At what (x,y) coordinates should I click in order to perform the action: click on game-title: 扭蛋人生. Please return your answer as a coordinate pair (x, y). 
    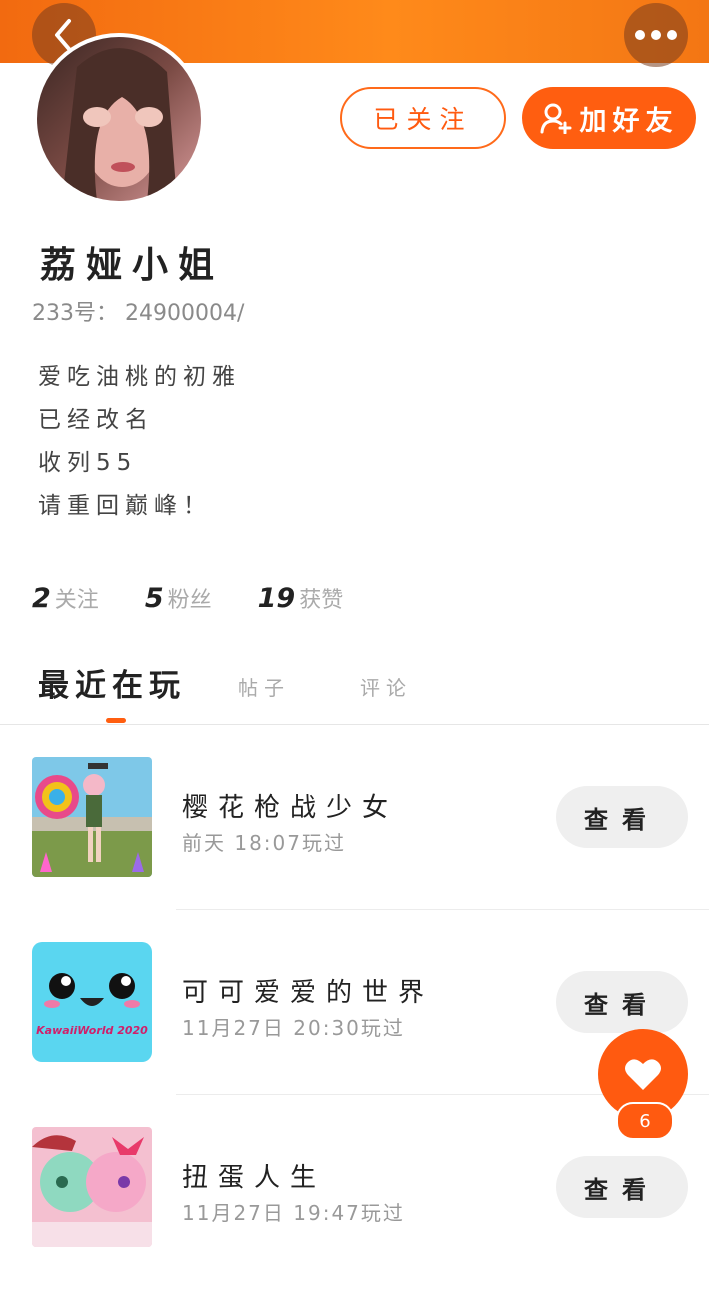
    Looking at the image, I should click on (254, 1178).